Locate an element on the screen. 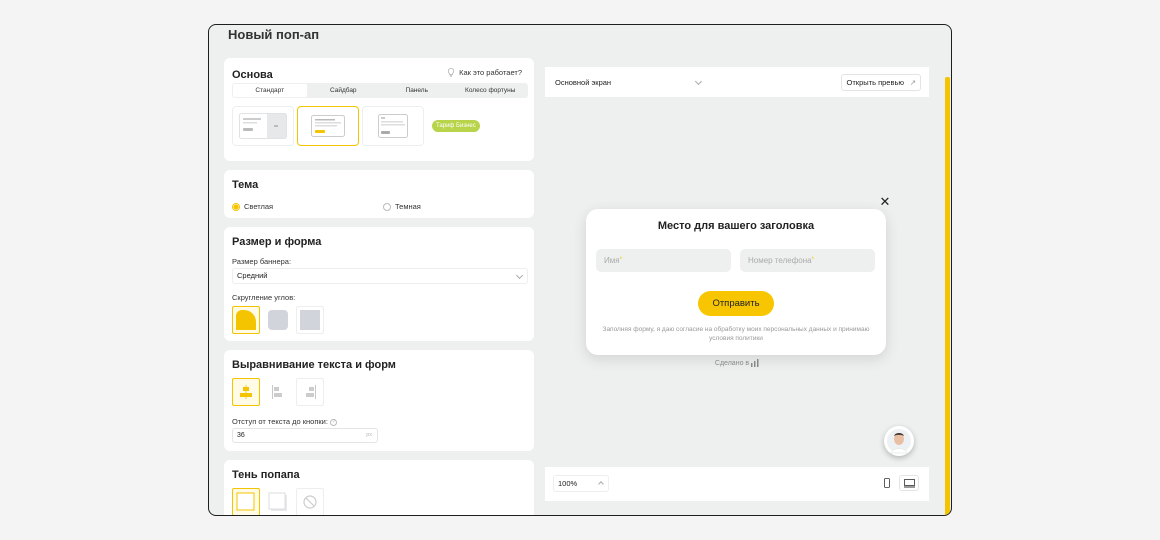 The height and width of the screenshot is (540, 1160). template-image-left is located at coordinates (263, 126).